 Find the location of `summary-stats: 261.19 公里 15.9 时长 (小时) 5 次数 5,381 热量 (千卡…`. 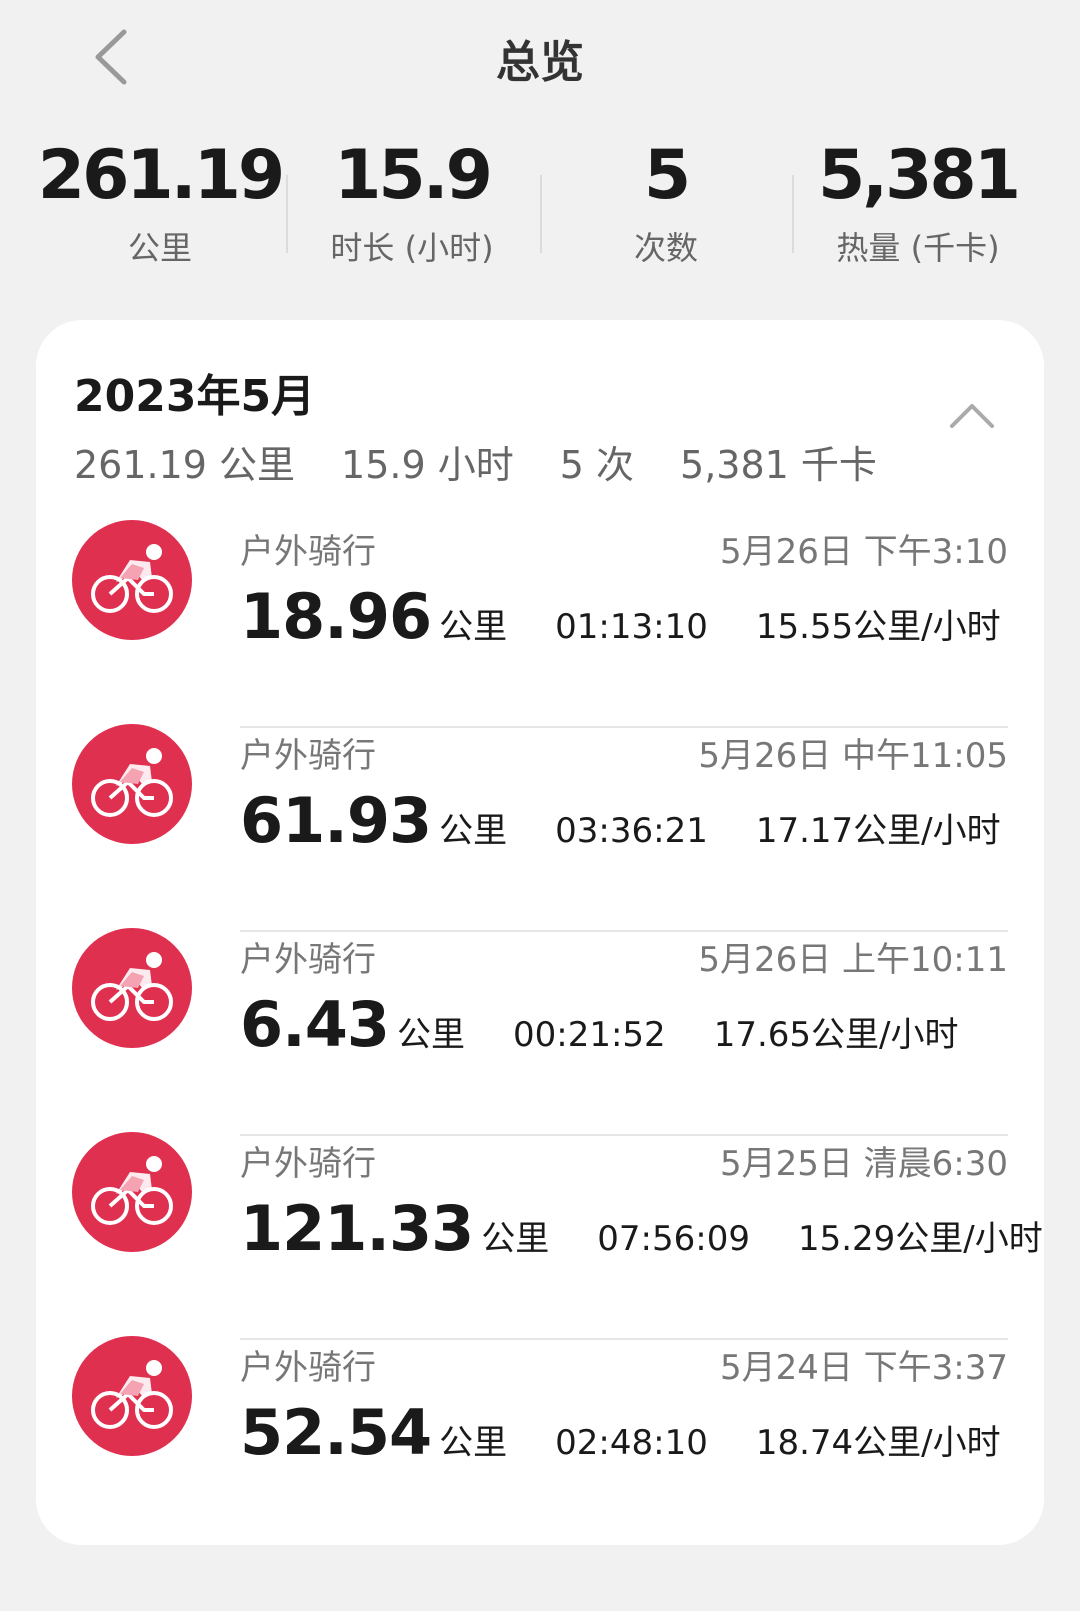

summary-stats: 261.19 公里 15.9 时长 (小时) 5 次数 5,381 热量 (千卡… is located at coordinates (540, 205).